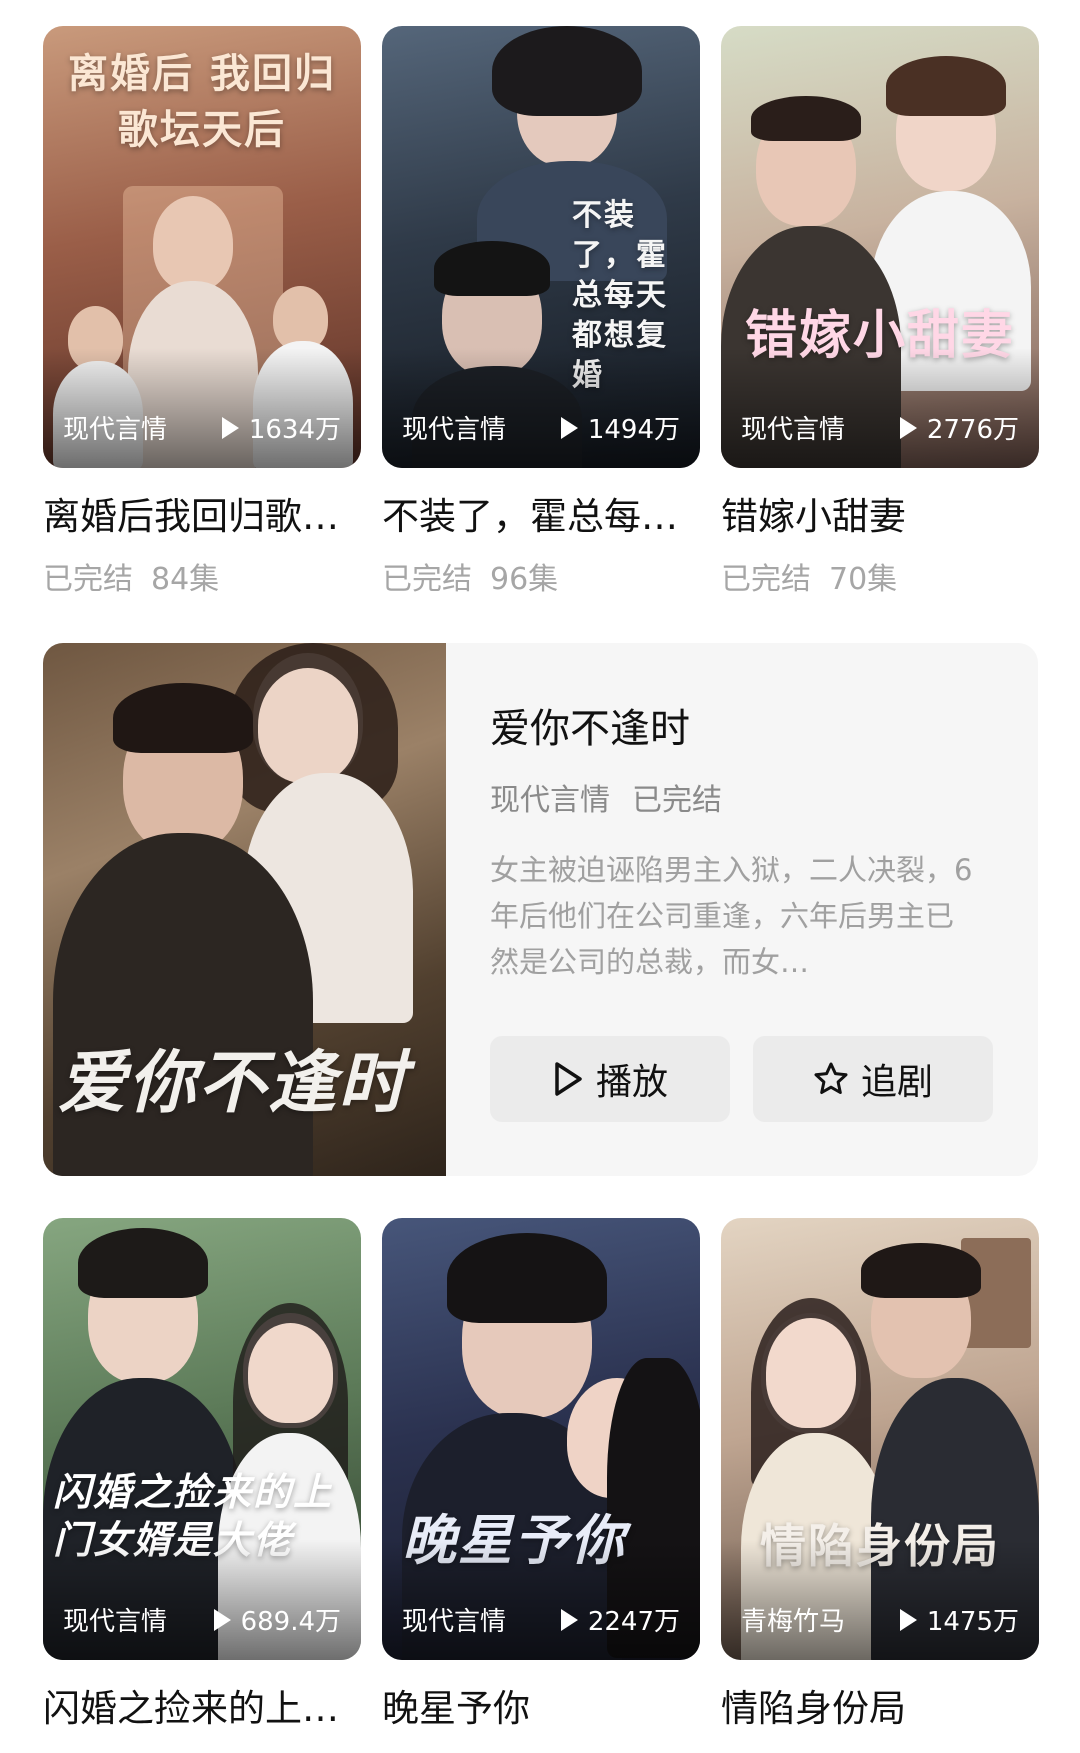 The image size is (1080, 1753). Describe the element at coordinates (281, 427) in the screenshot. I see `view-count: 1634万` at that location.